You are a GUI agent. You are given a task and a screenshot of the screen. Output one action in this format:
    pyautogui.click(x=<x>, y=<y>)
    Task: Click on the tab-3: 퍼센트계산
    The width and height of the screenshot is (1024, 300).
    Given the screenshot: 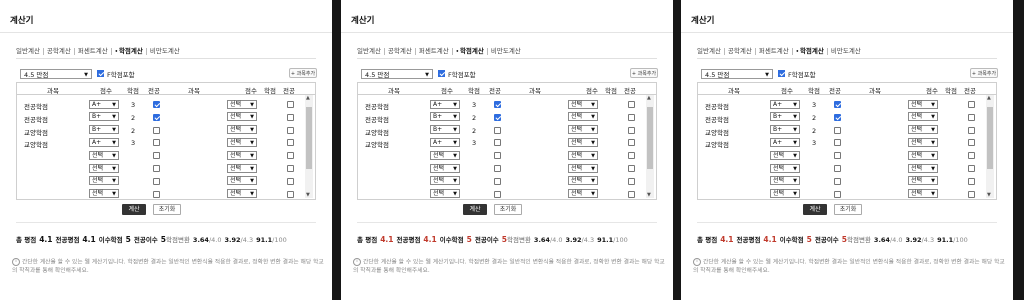 What is the action you would take?
    pyautogui.click(x=93, y=50)
    